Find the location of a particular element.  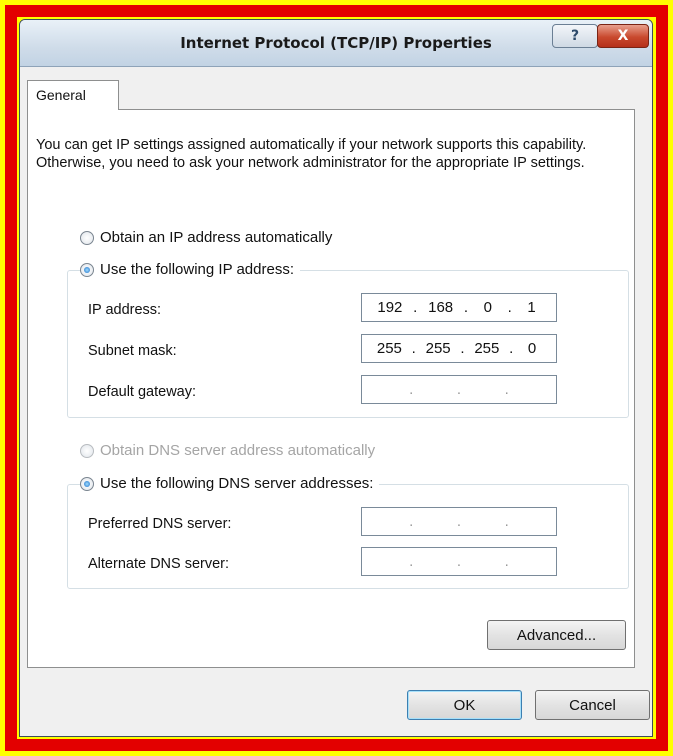

dns-auto-label: Obtain DNS server address automatically is located at coordinates (238, 450).